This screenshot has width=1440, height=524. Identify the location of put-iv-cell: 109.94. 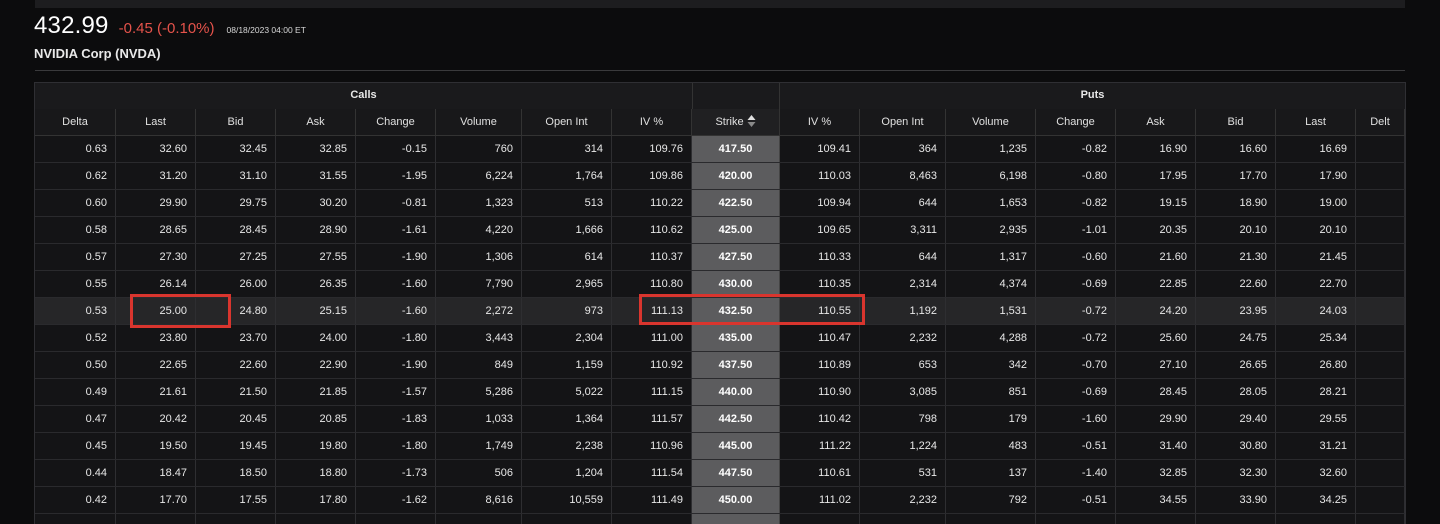
(820, 203).